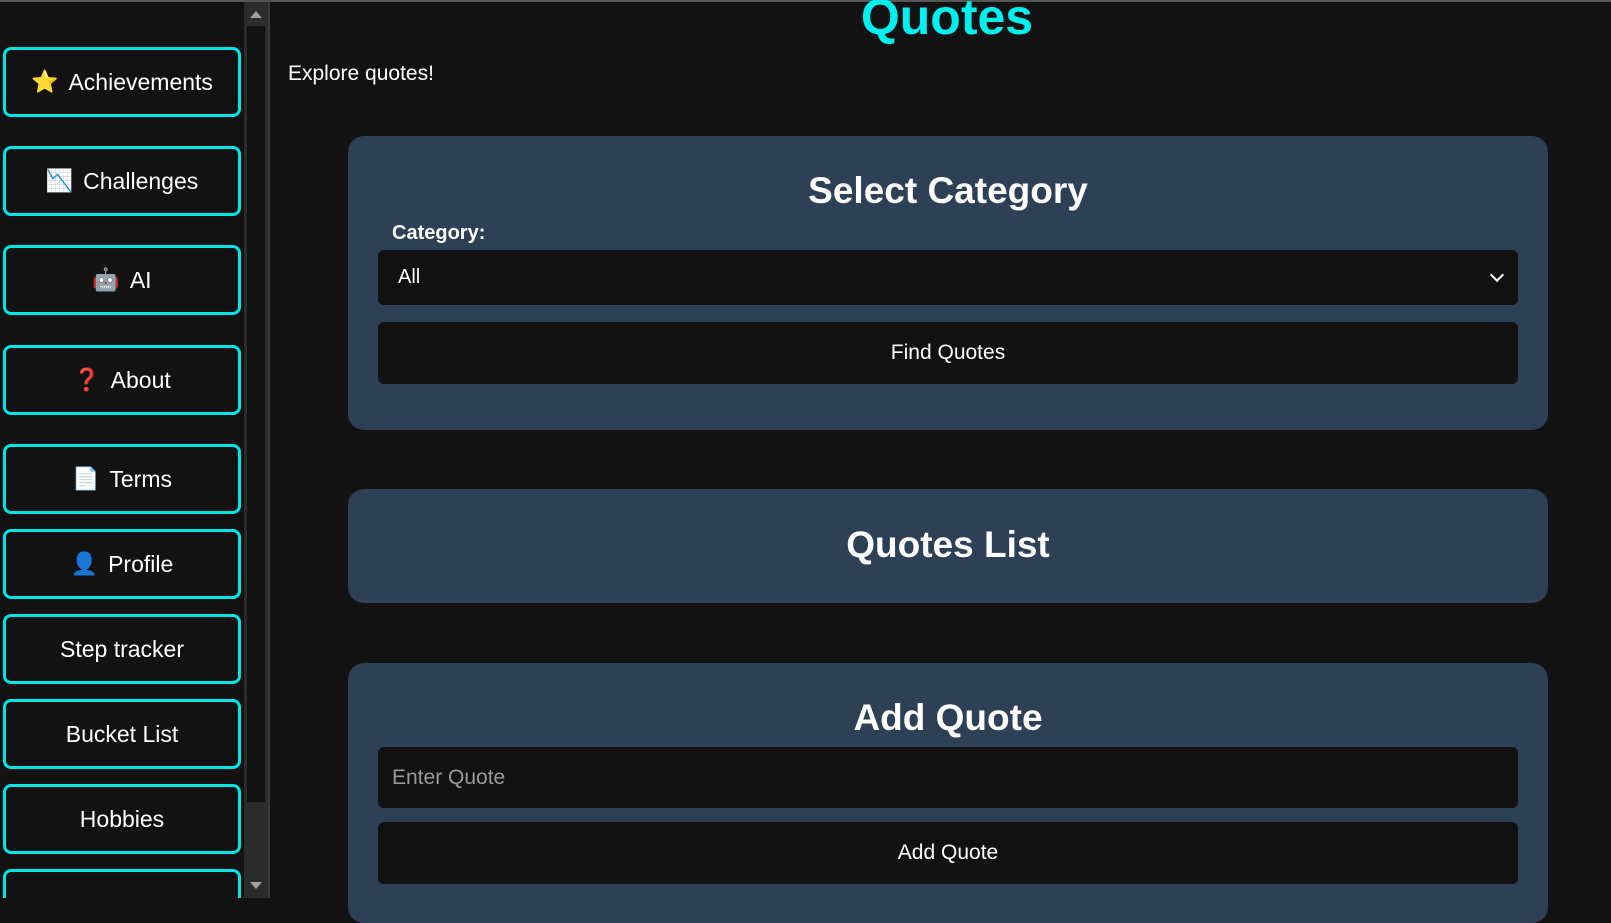  What do you see at coordinates (141, 180) in the screenshot?
I see `sidebar-item-label: Challenges` at bounding box center [141, 180].